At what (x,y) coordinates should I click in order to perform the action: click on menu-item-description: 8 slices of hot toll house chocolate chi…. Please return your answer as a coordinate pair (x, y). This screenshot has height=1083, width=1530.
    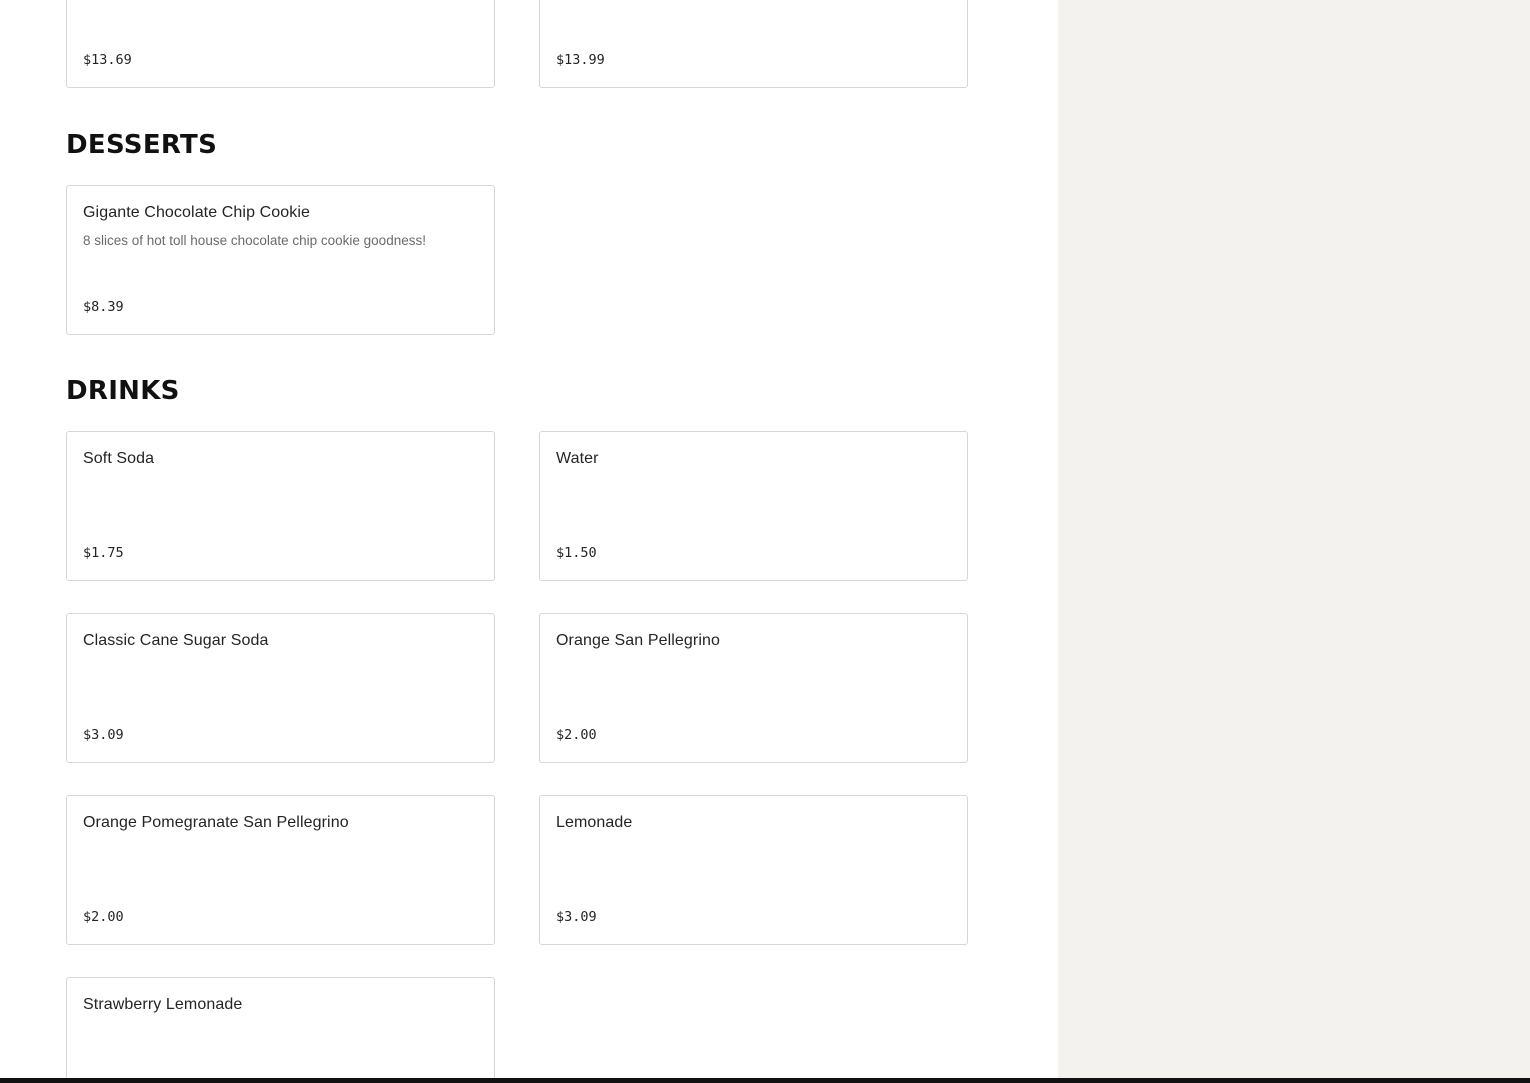
    Looking at the image, I should click on (254, 240).